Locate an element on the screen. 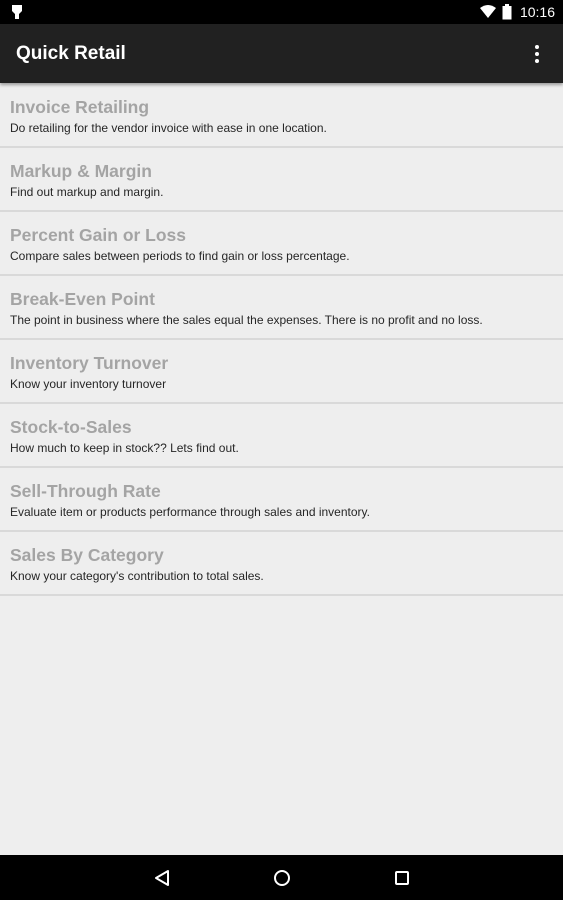 The height and width of the screenshot is (900, 563). list-item-title: Stock-to-Sales is located at coordinates (71, 427).